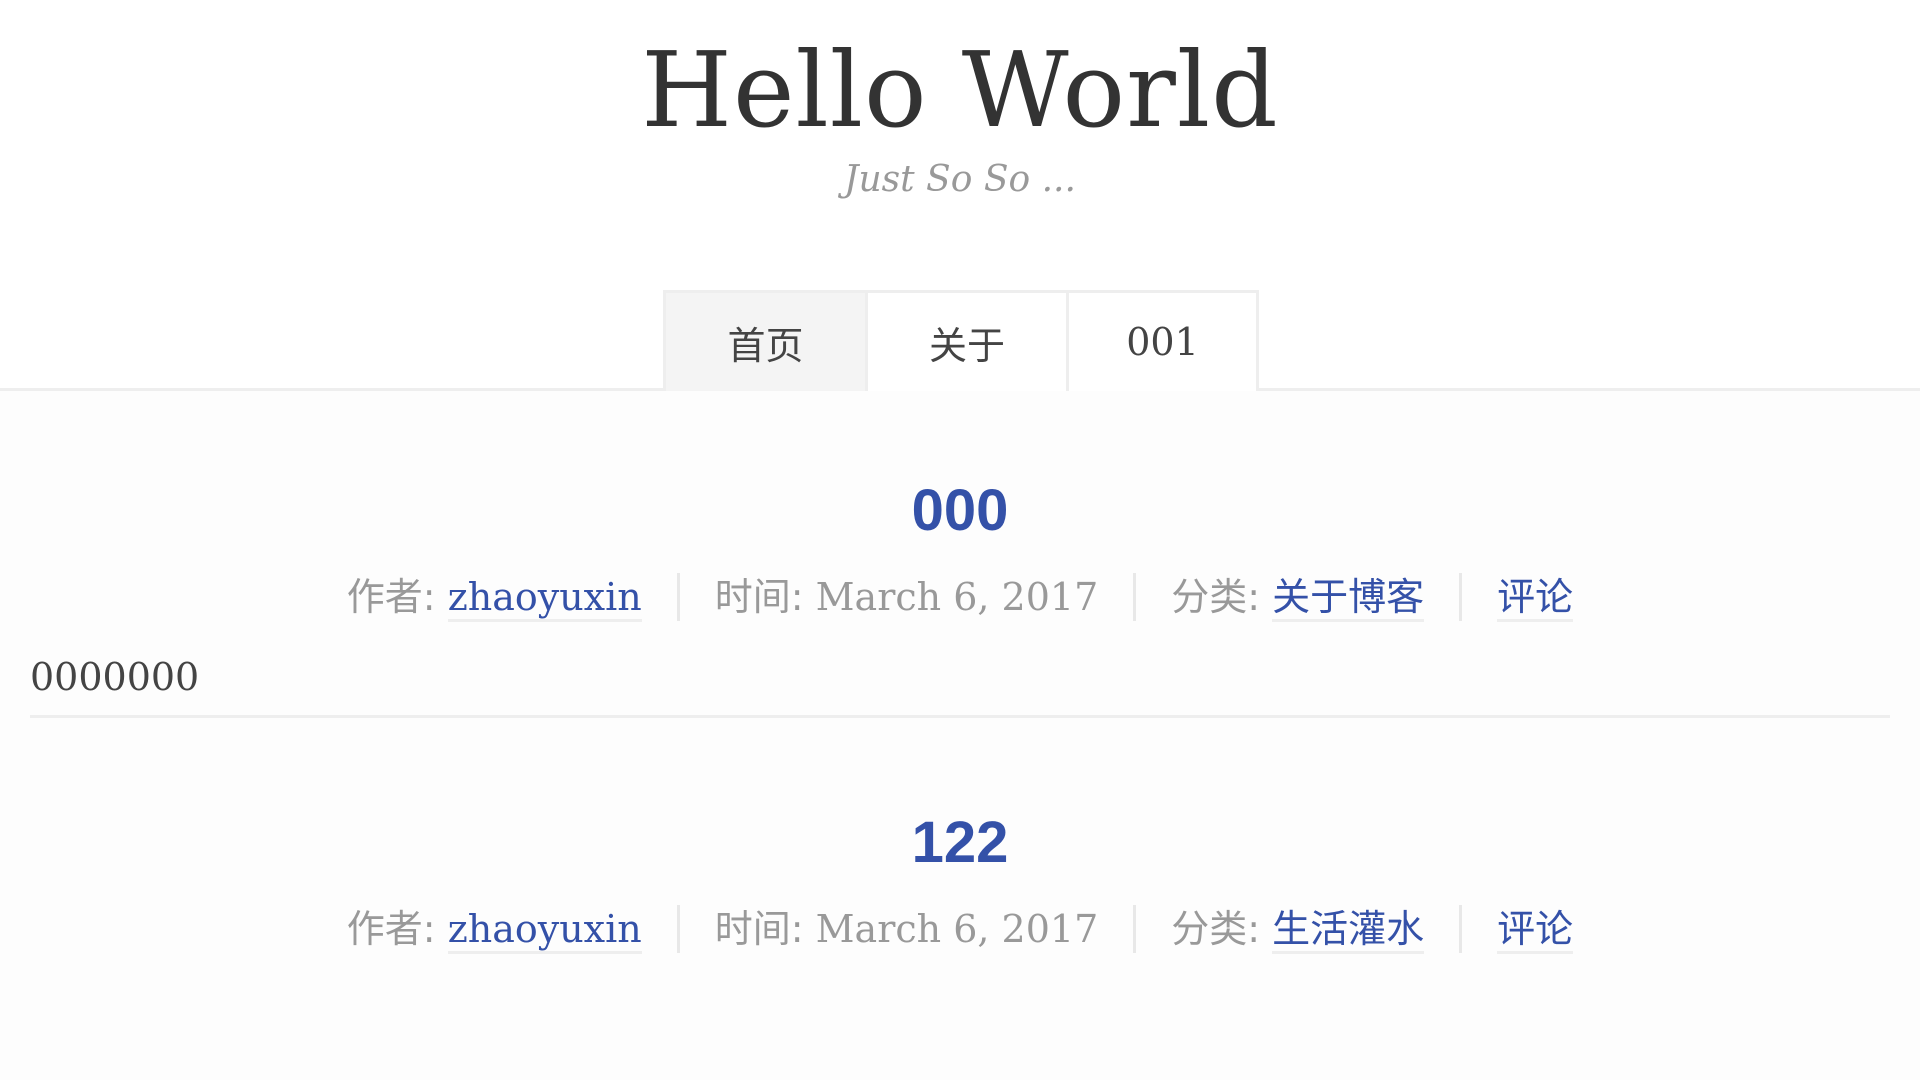  I want to click on meta-category: 分类: 关于博客, so click(1296, 597).